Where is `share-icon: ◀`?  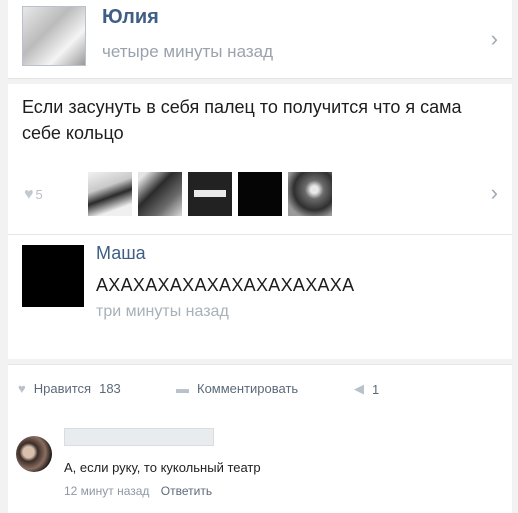 share-icon: ◀ is located at coordinates (359, 388).